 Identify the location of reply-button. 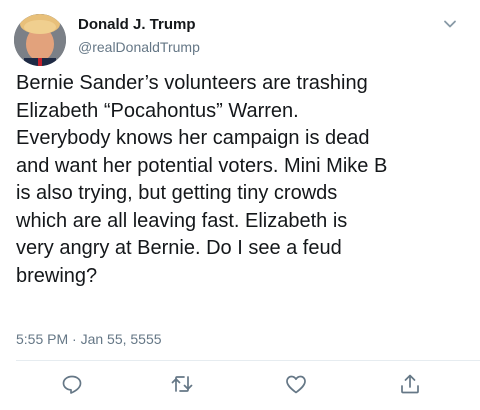
(72, 384).